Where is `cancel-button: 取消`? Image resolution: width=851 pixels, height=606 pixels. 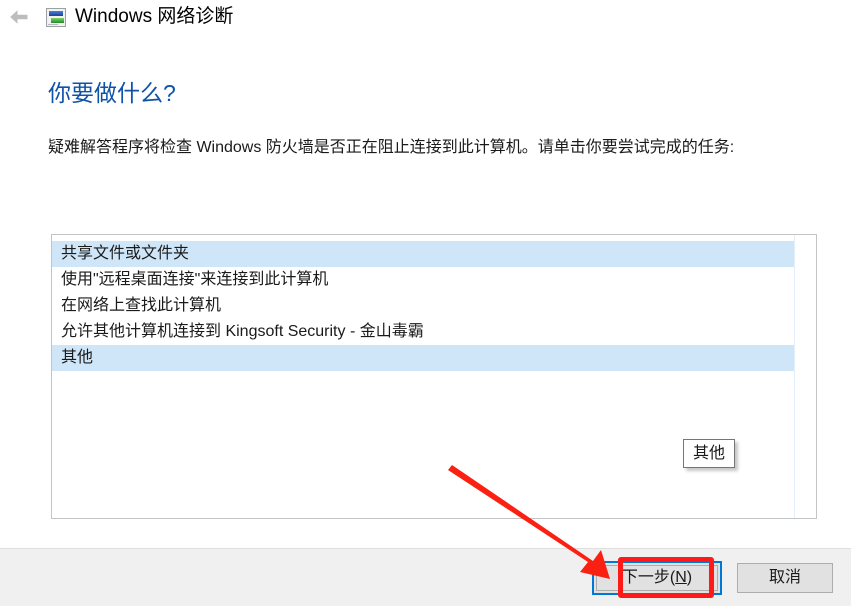 cancel-button: 取消 is located at coordinates (785, 578).